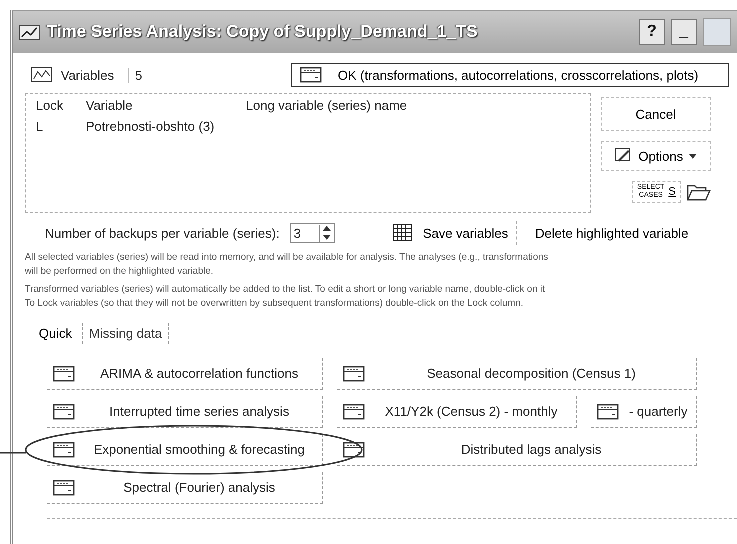  I want to click on column-header: Variable, so click(110, 105).